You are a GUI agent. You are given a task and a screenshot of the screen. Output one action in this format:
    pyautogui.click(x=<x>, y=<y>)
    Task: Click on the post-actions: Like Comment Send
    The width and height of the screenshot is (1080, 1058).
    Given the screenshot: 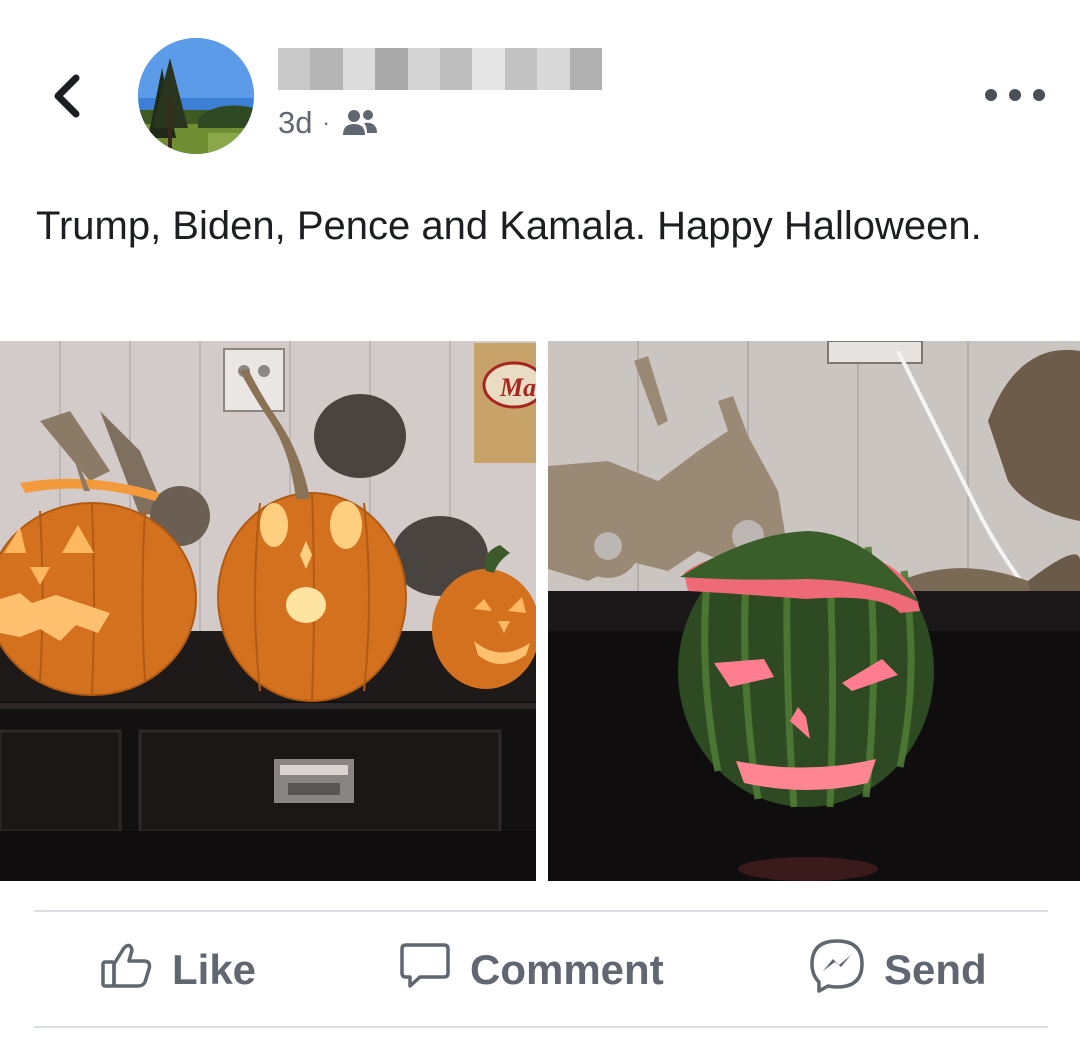 What is the action you would take?
    pyautogui.click(x=540, y=970)
    